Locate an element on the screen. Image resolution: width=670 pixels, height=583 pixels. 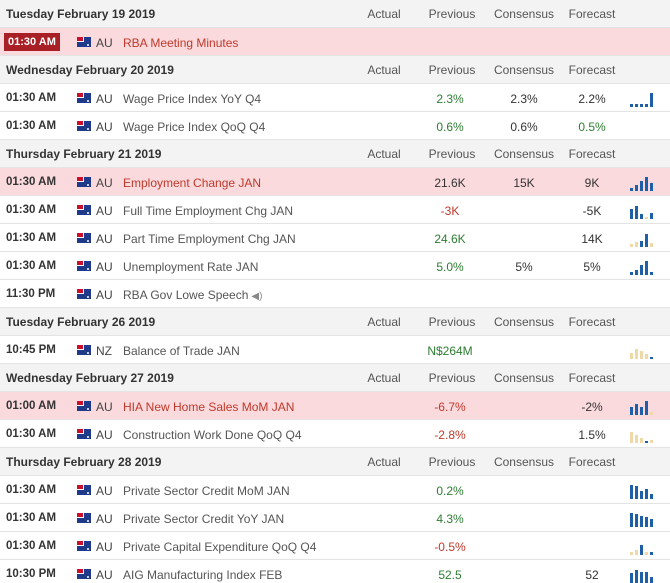
event-row: 10:45 PM NZ Balance of Trade JAN N$264M is located at coordinates (335, 350).